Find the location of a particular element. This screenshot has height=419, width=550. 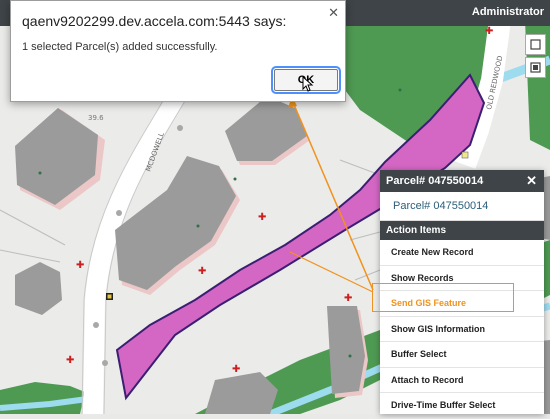

flag-icon is located at coordinates (465, 155).